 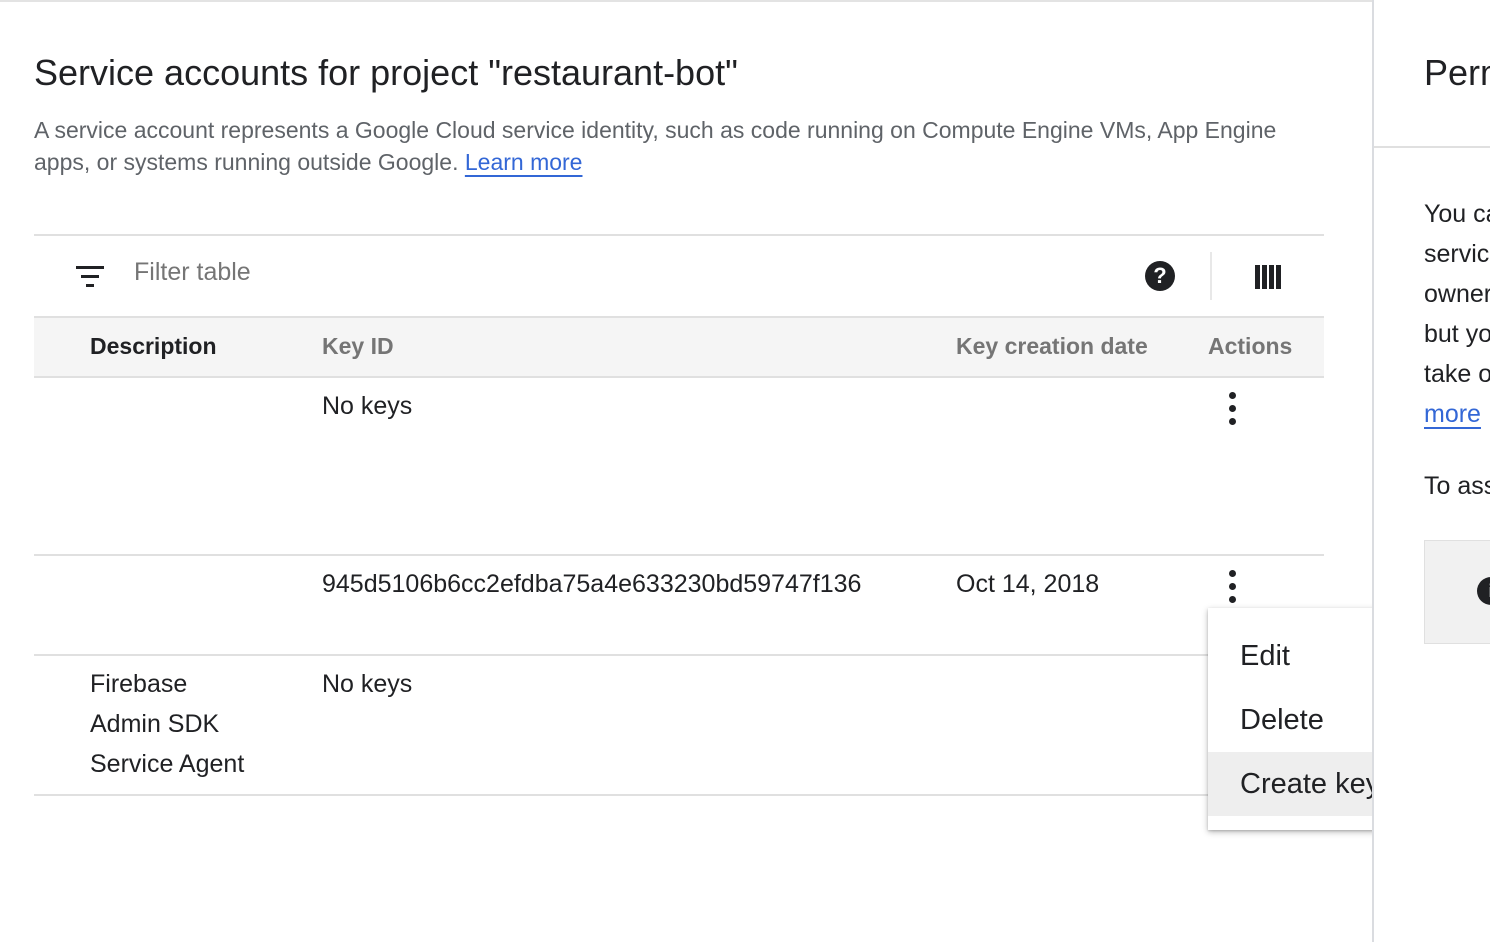 I want to click on side-panel-info-box: i, so click(x=1457, y=592).